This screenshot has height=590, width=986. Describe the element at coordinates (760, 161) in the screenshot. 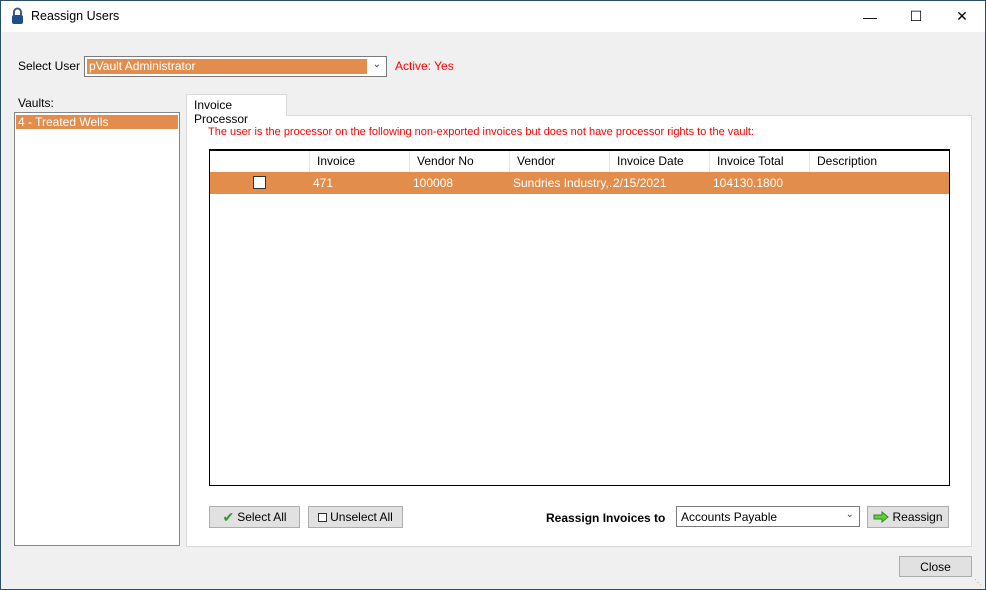

I see `column-header-invoice-total: Invoice Total` at that location.